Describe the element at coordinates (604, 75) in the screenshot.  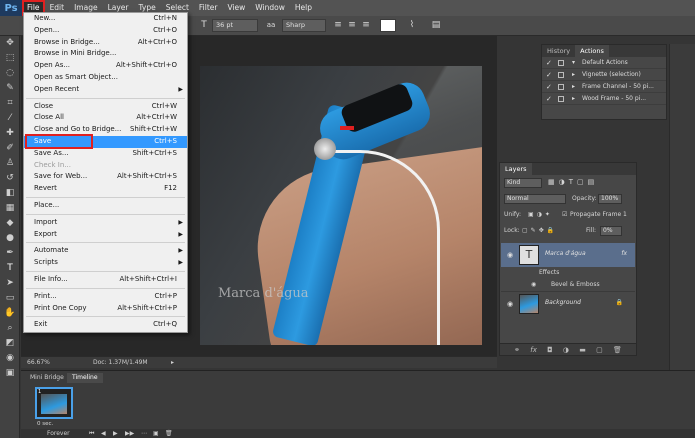
I see `action-row: ✓ ▸ Vignette (selection)` at that location.